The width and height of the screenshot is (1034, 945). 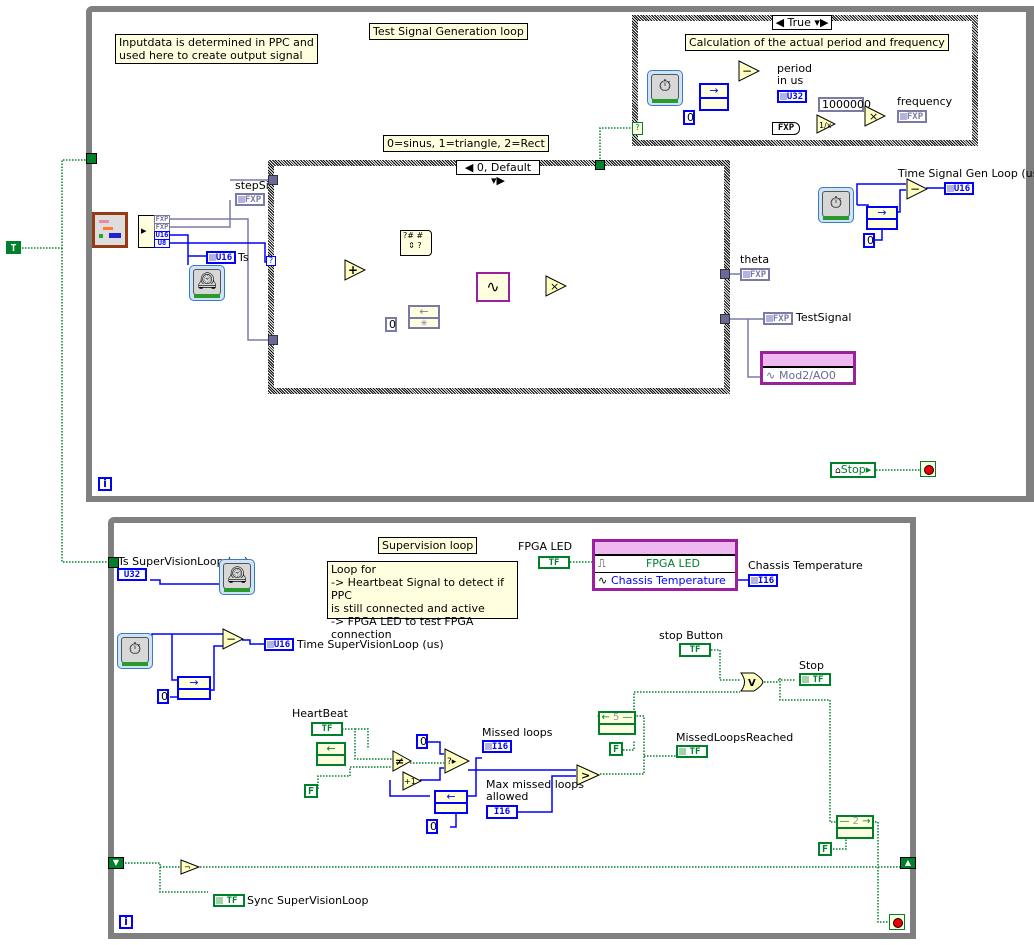 What do you see at coordinates (331, 754) in the screenshot?
I see `feedback-node-heartbeat: ←` at bounding box center [331, 754].